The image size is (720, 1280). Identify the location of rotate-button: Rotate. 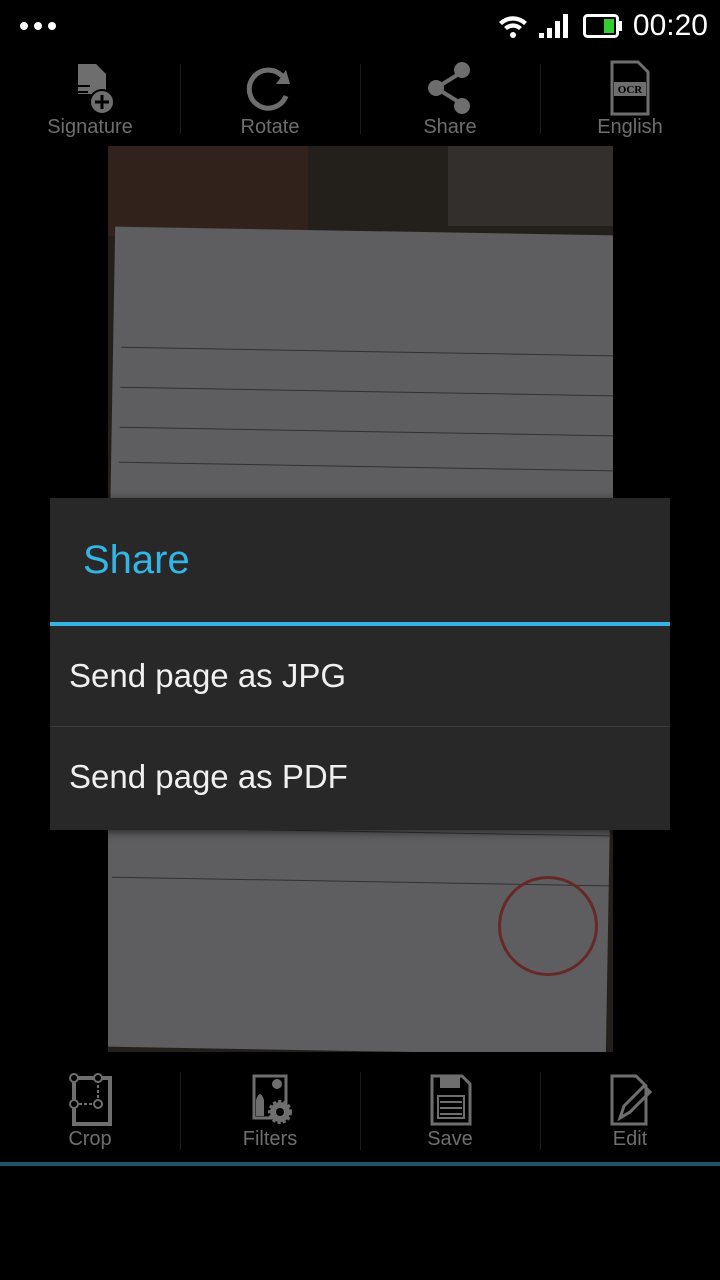
(270, 99).